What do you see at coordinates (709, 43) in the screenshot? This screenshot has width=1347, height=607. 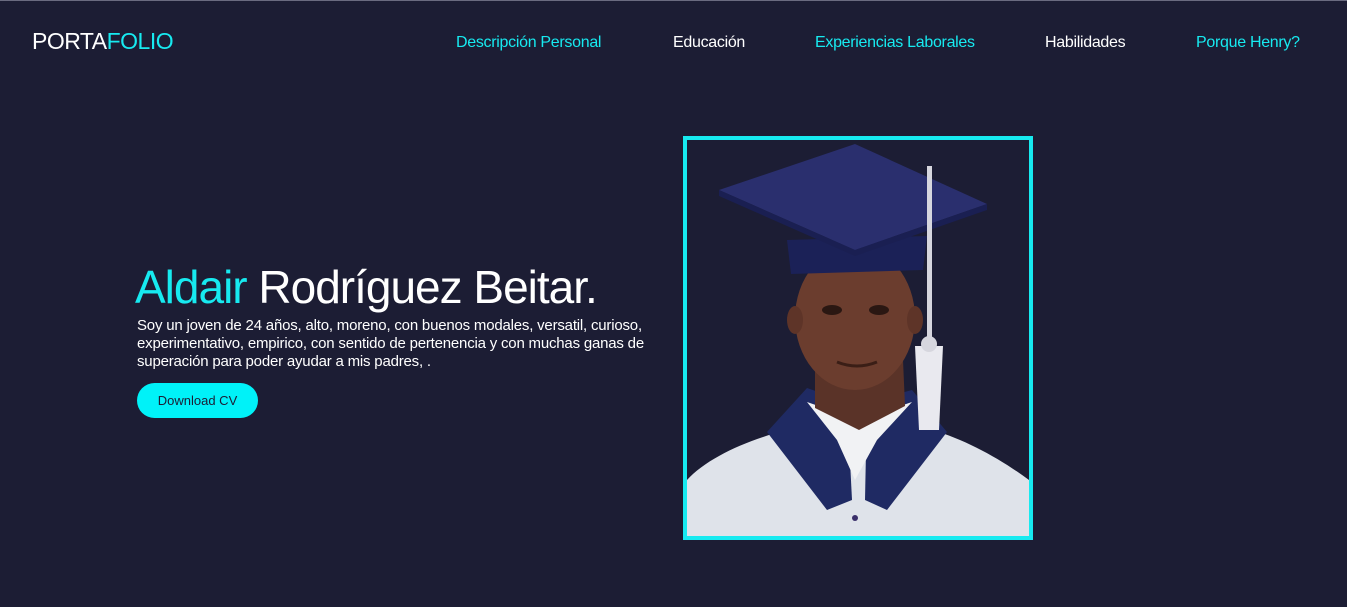 I see `nav-link-educacion: Educación` at bounding box center [709, 43].